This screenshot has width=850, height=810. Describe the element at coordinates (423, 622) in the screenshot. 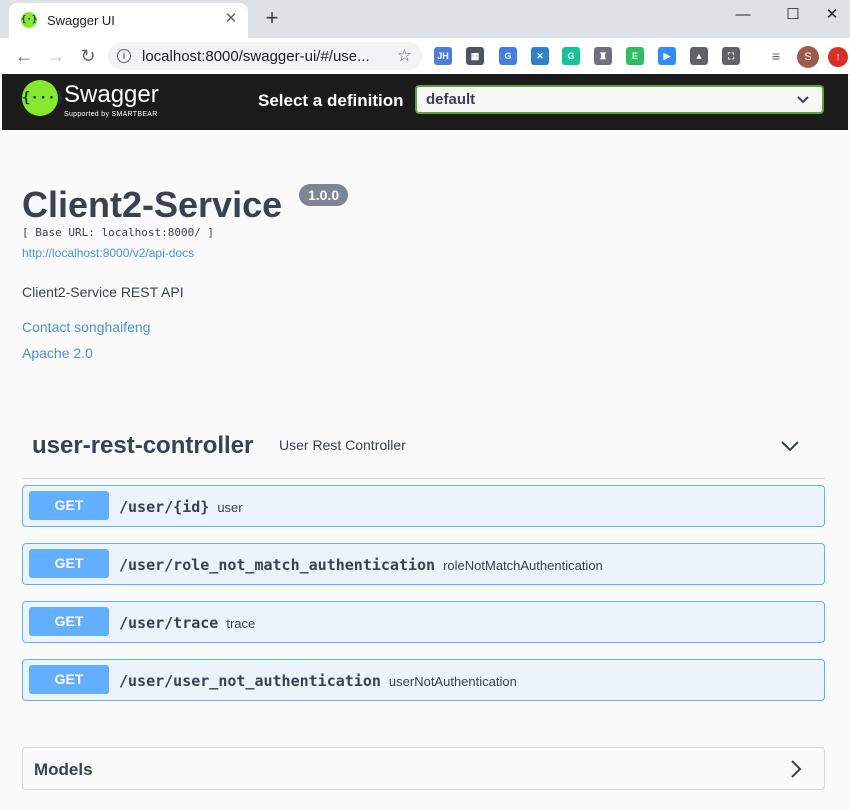

I see `operation-get-trace: GET /user/trace trace` at that location.